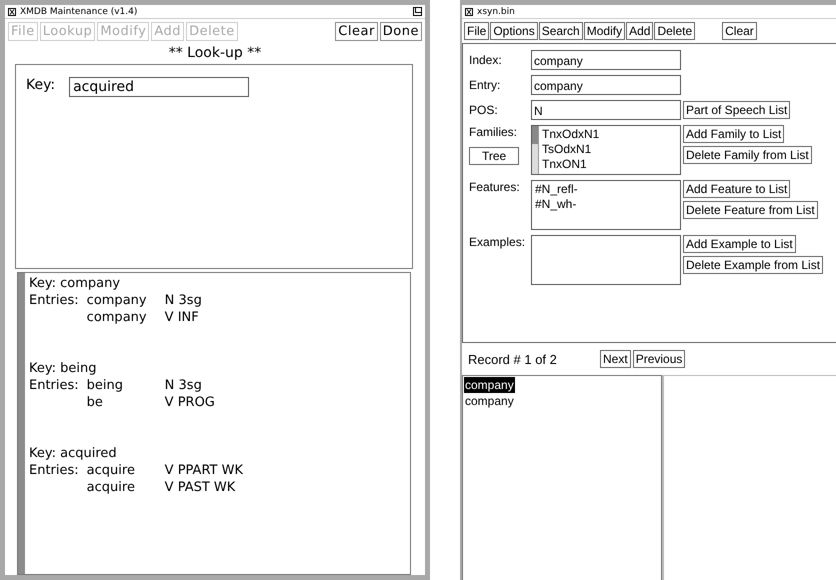 This screenshot has height=580, width=836. Describe the element at coordinates (556, 189) in the screenshot. I see `list-item: #N_refl-` at that location.